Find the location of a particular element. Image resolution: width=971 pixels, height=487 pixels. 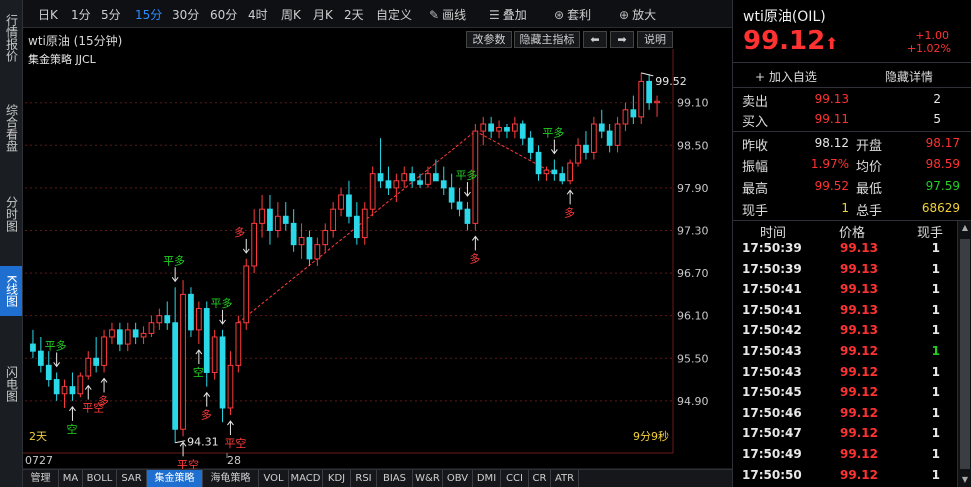

indicator-tab: MA is located at coordinates (71, 478).